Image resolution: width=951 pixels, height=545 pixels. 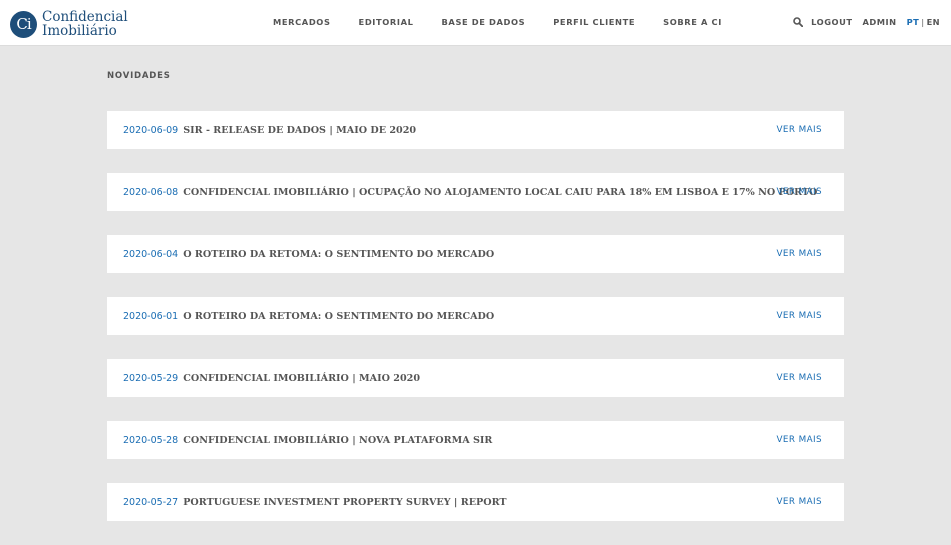 What do you see at coordinates (594, 22) in the screenshot?
I see `nav-perfil-cliente: PERFIL CLIENTE` at bounding box center [594, 22].